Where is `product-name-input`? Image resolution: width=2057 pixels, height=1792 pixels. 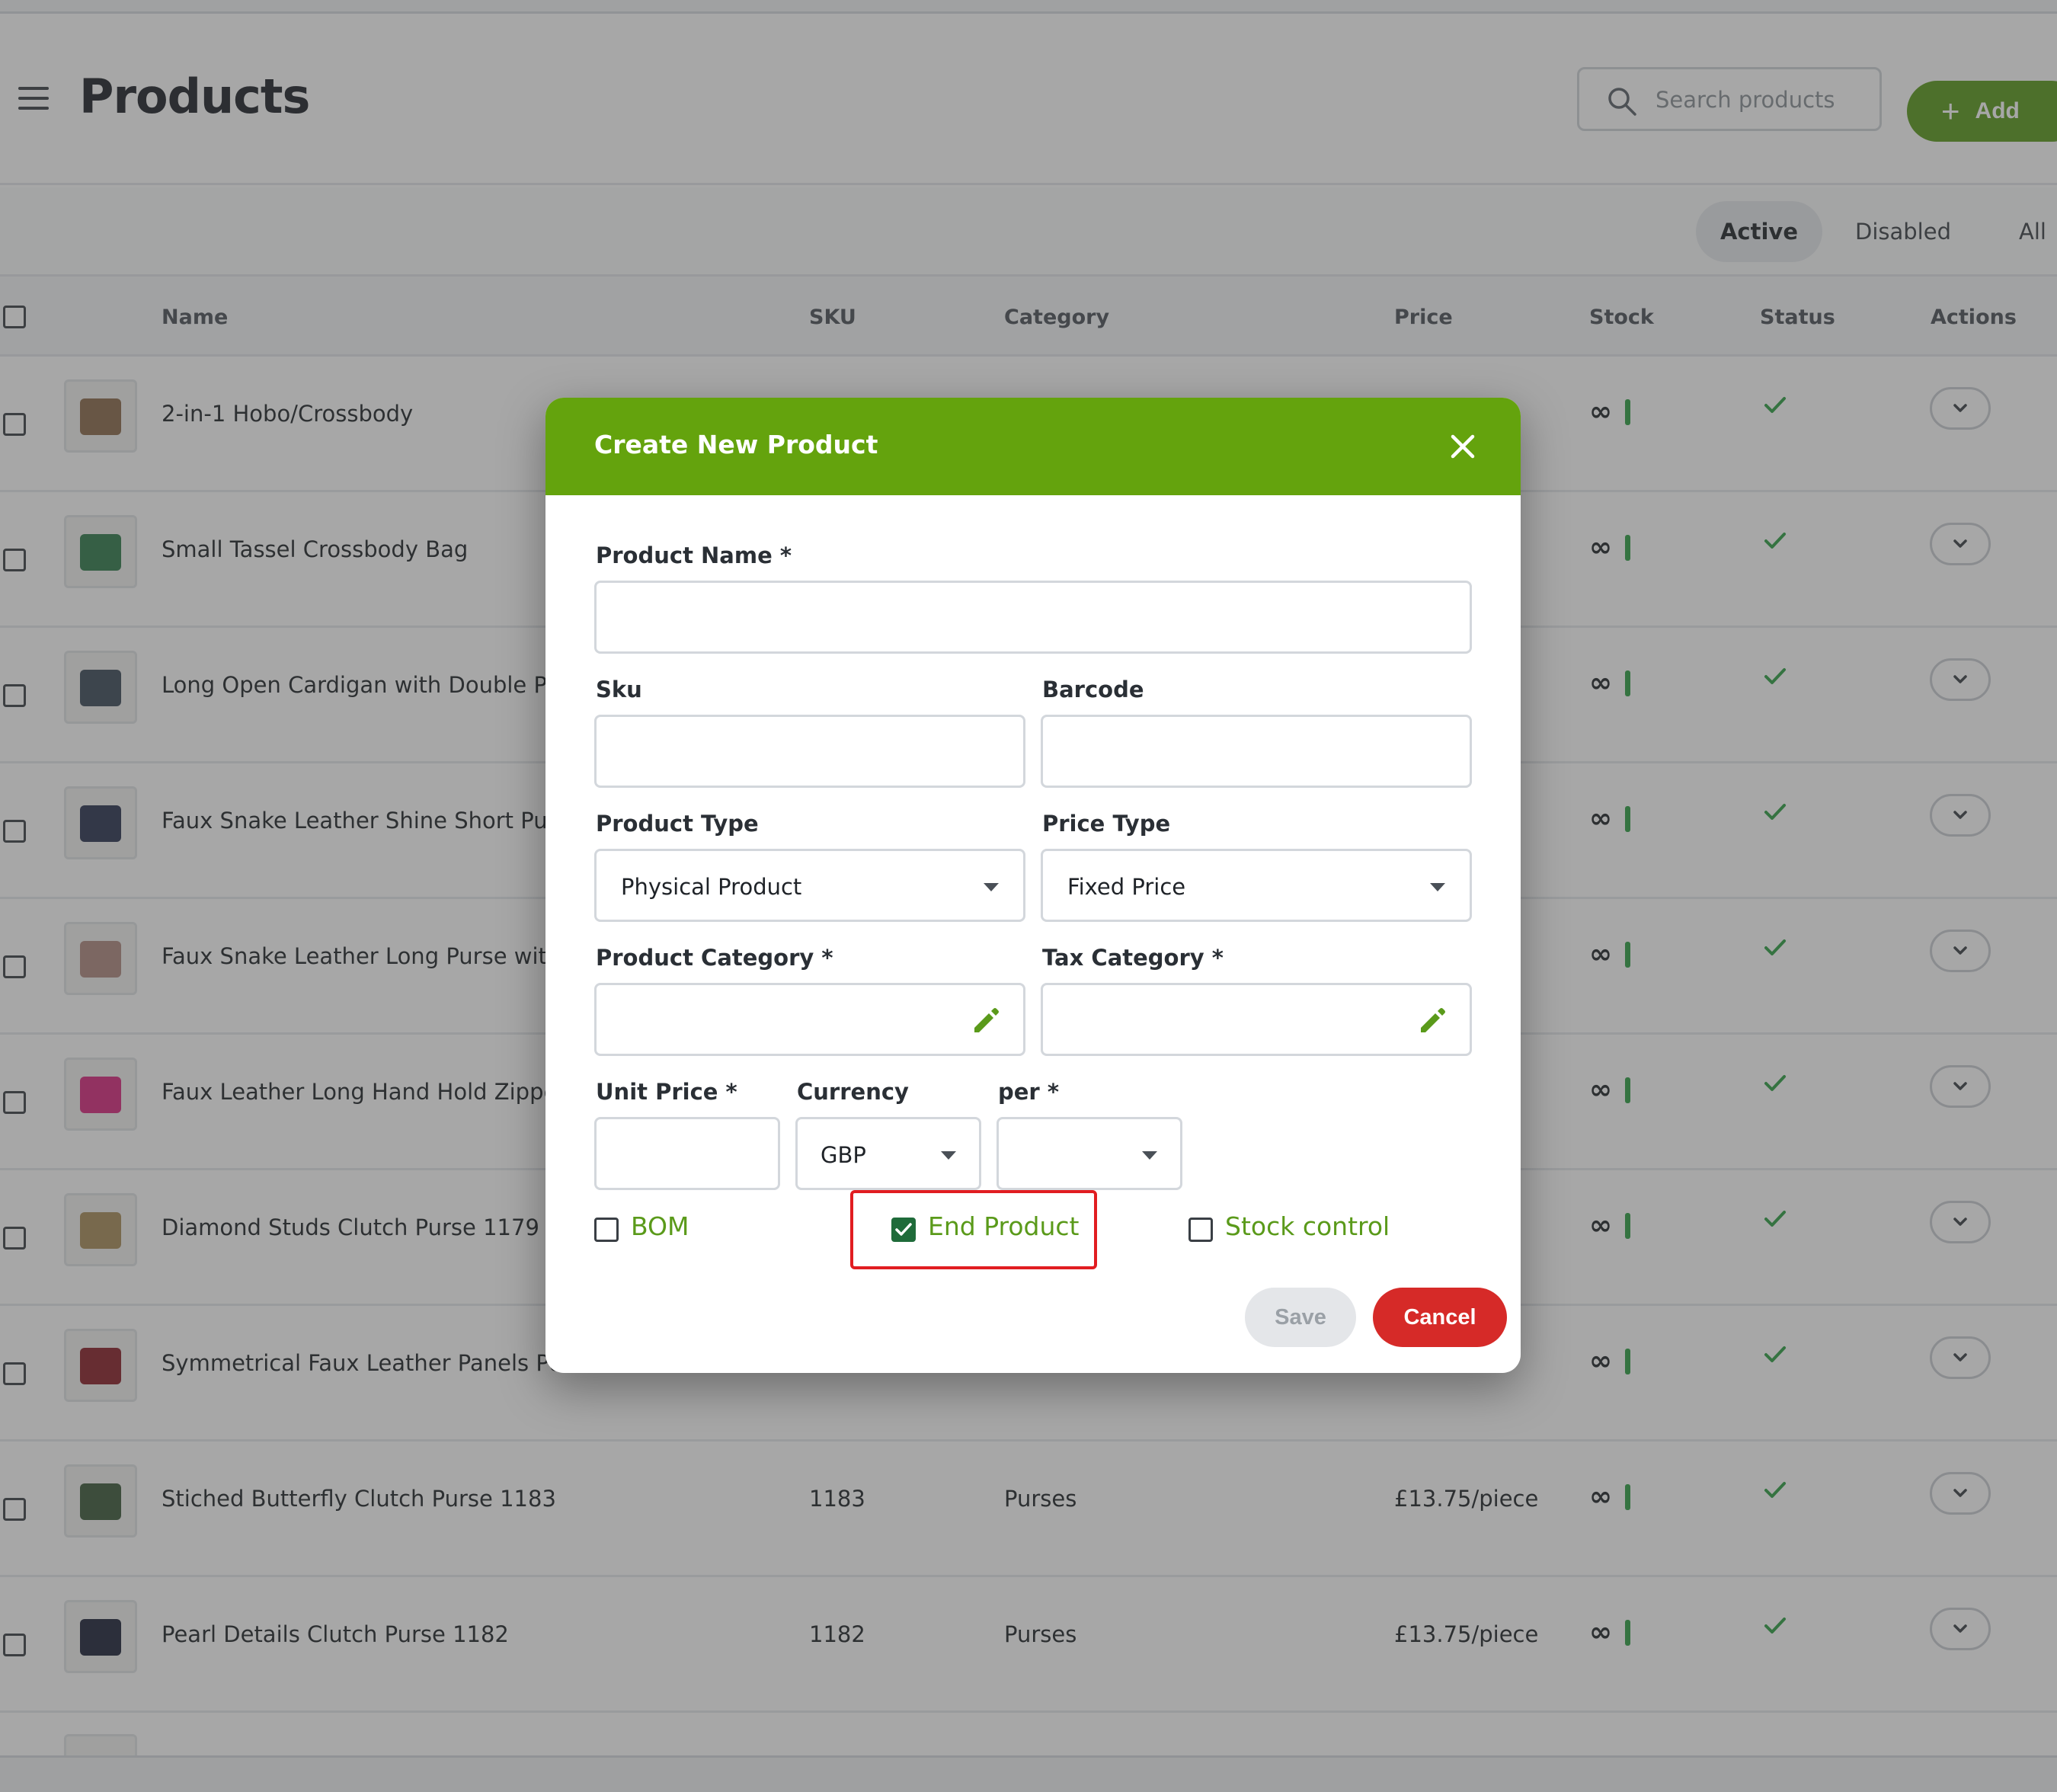
product-name-input is located at coordinates (1033, 618).